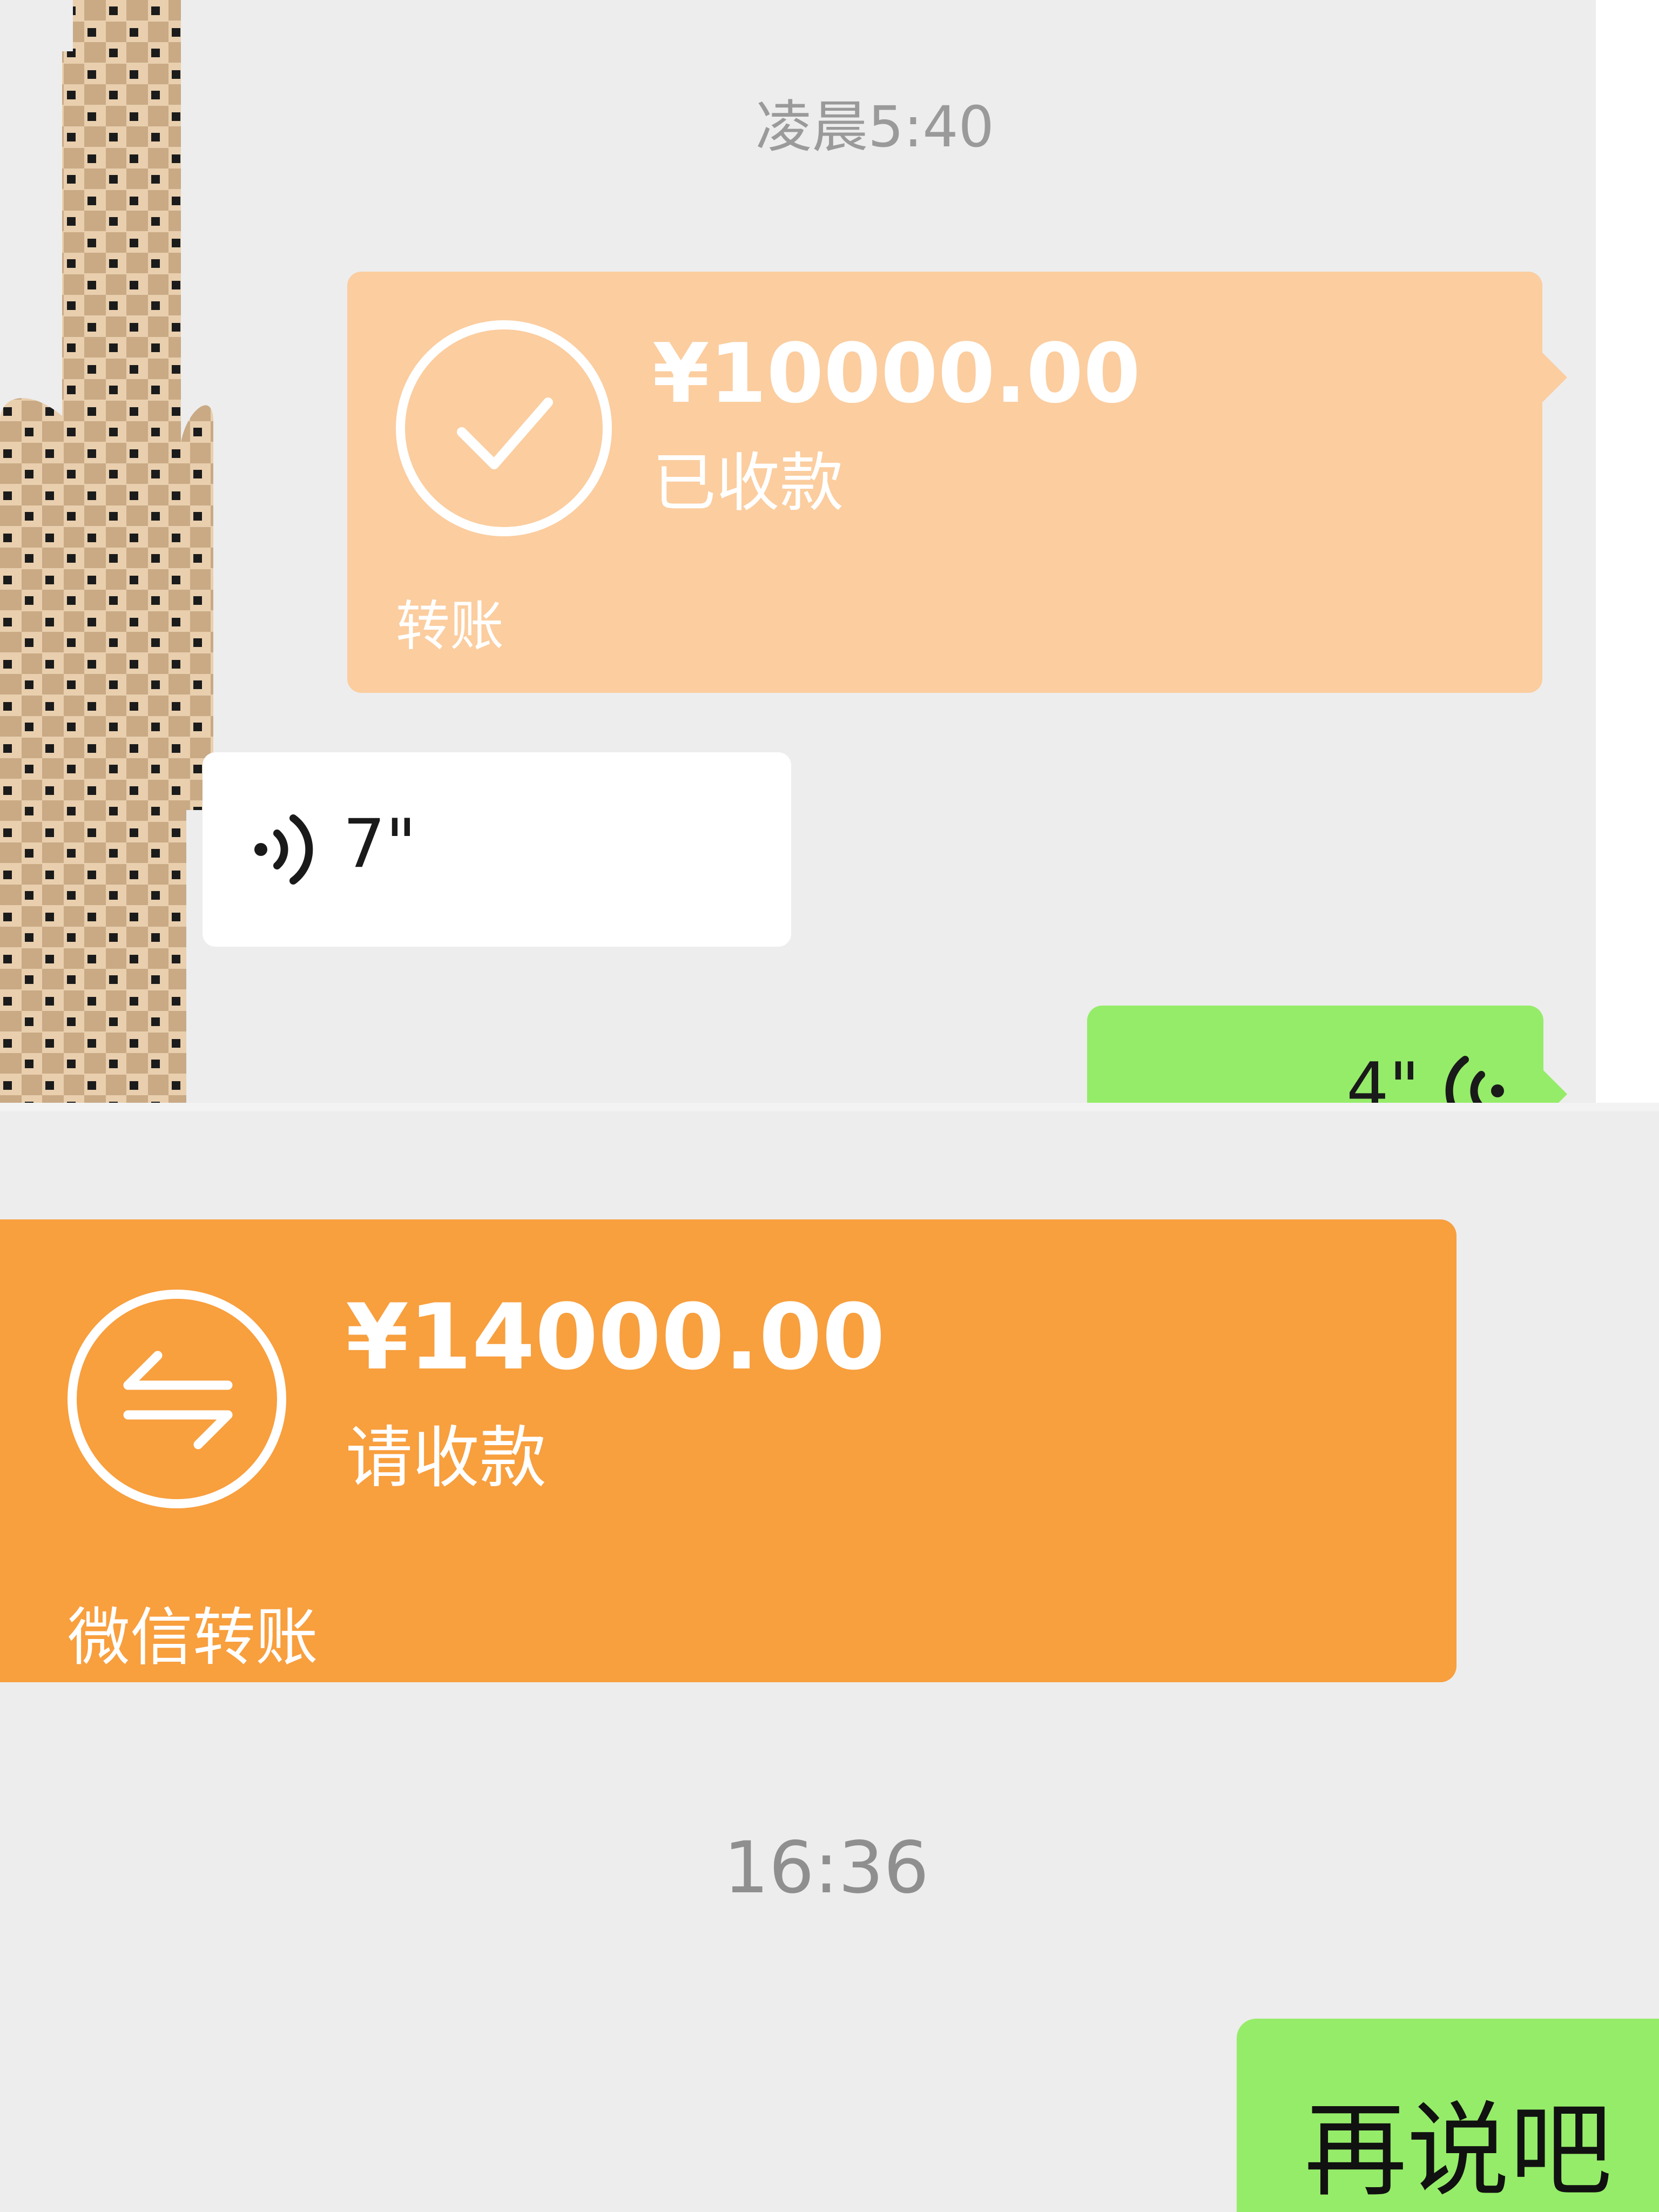 The width and height of the screenshot is (1659, 2212). Describe the element at coordinates (446, 1458) in the screenshot. I see `transfer-status: 请收款` at that location.